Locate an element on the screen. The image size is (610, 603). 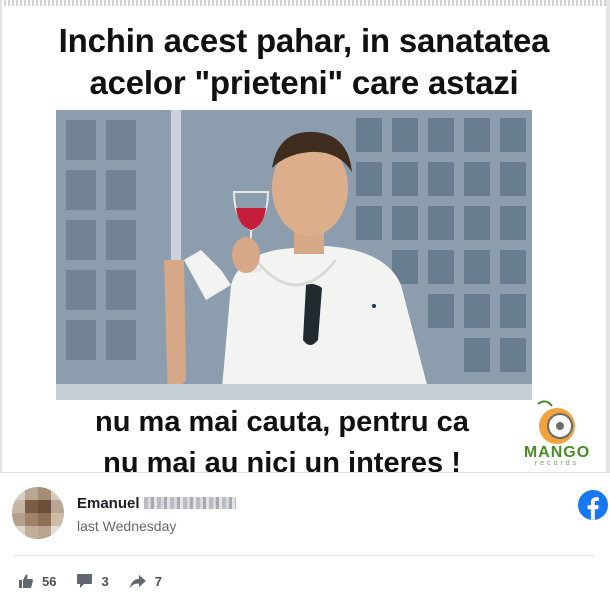
right-border is located at coordinates (608, 236).